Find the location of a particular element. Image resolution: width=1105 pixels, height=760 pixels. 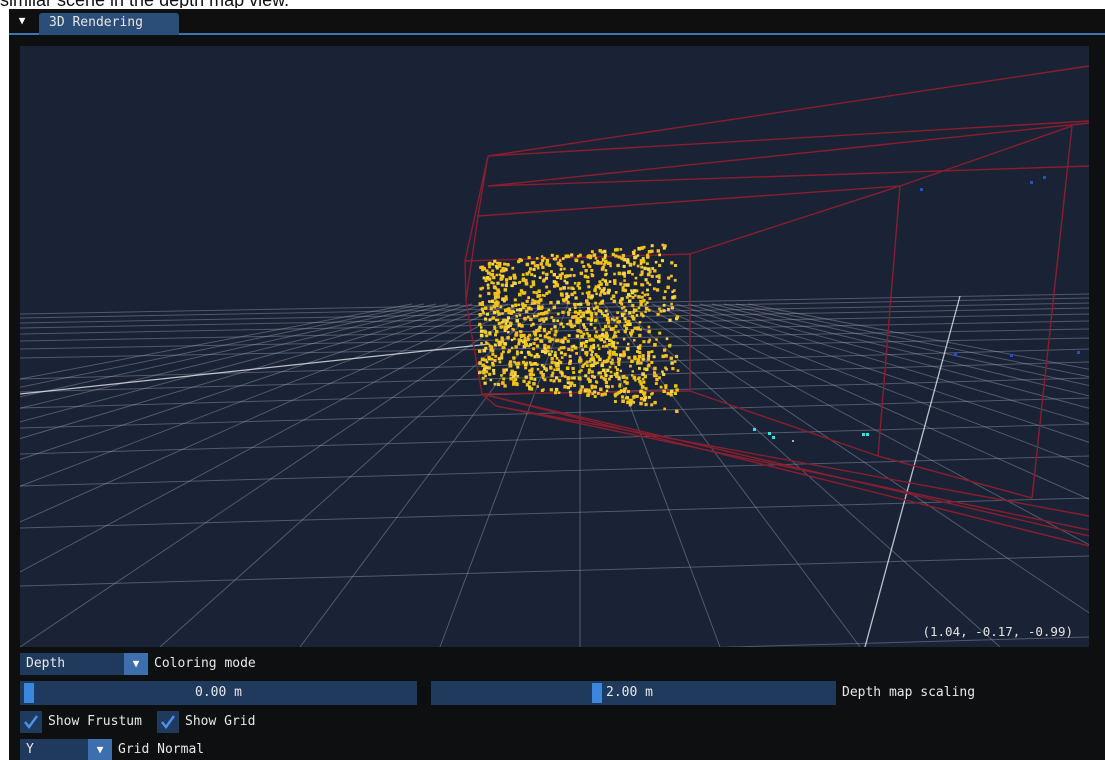

collapse-triangle-icon: ▼ is located at coordinates (22, 21).